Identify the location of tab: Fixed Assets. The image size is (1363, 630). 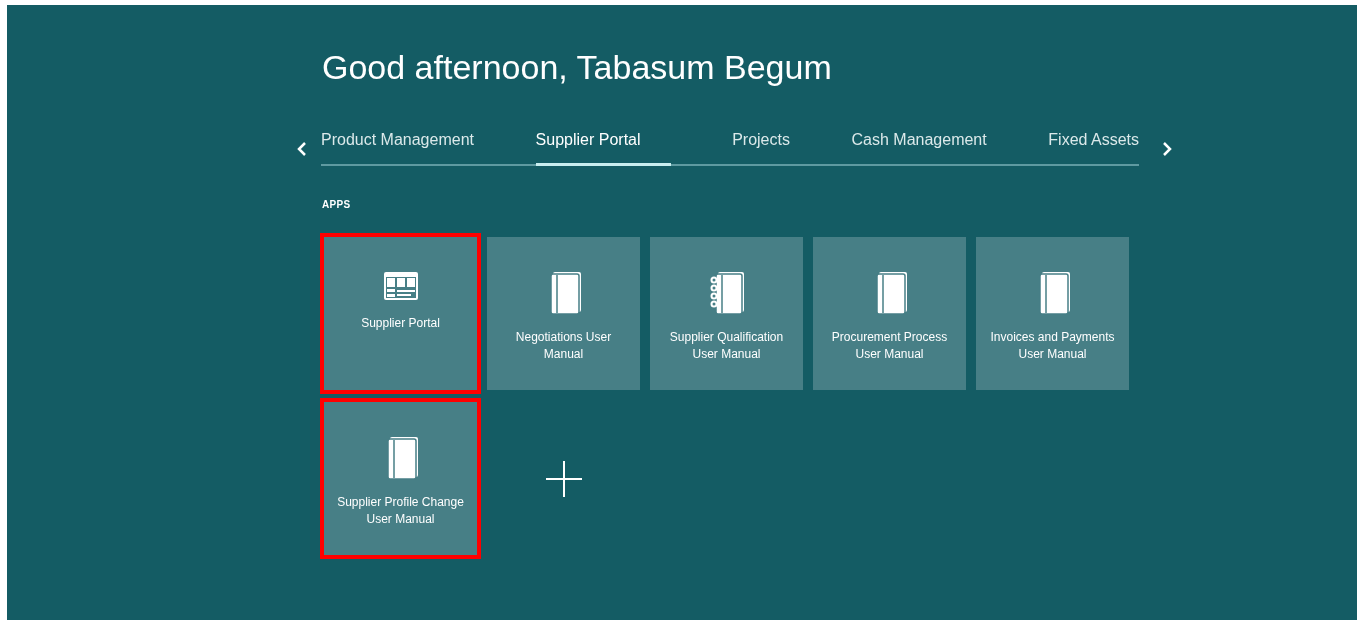
(1093, 148).